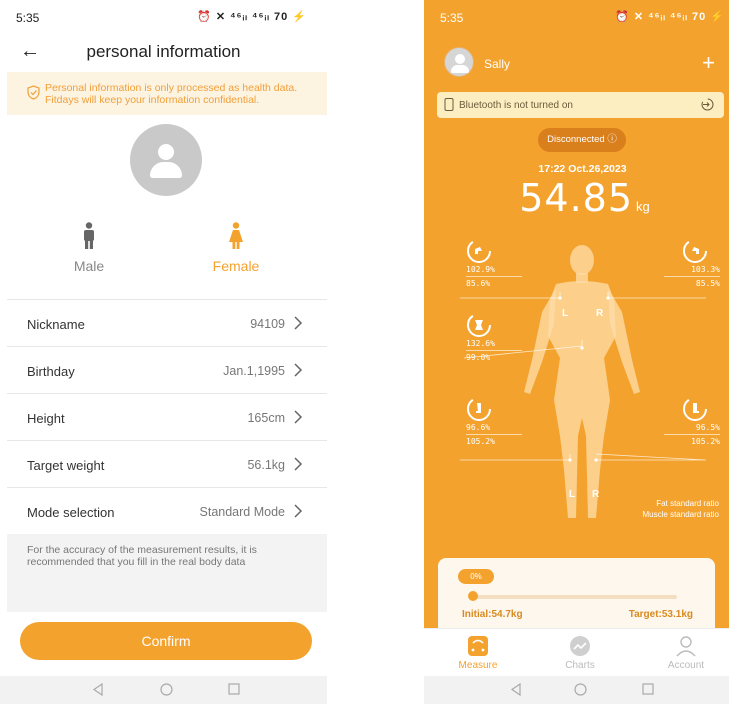 Image resolution: width=729 pixels, height=704 pixels. I want to click on measurement-time: 17:22 Oct.26,2023, so click(582, 169).